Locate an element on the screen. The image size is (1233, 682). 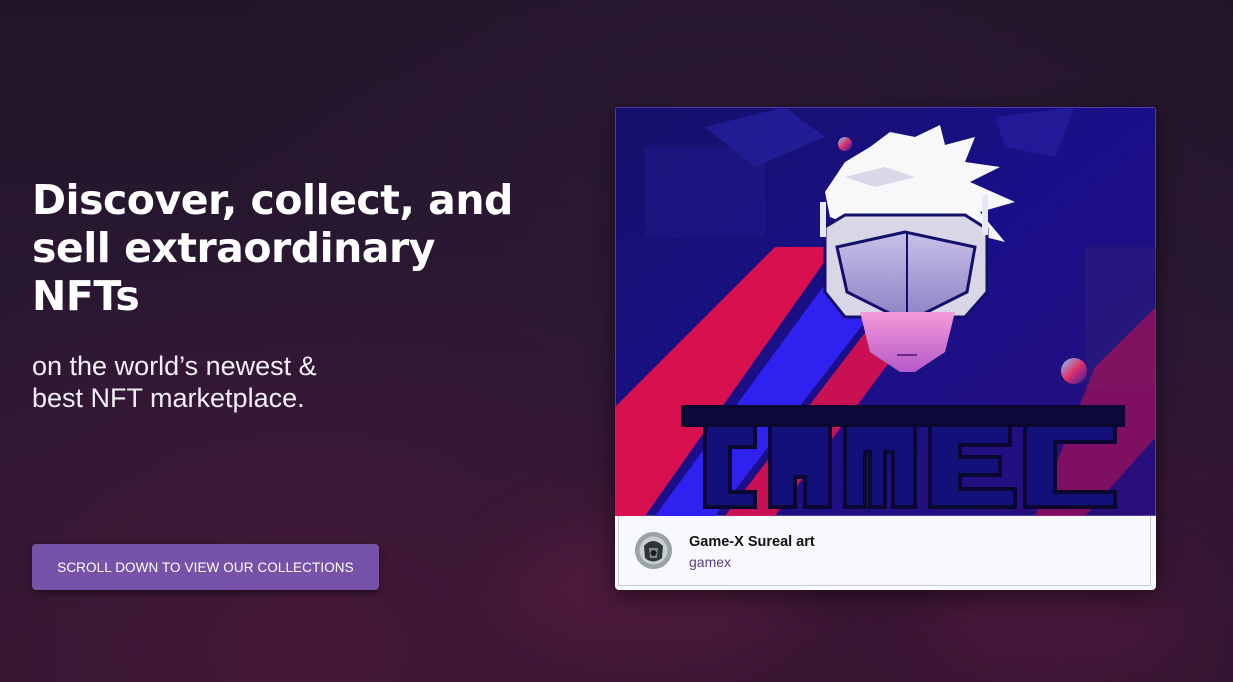
nft-card-footer: Game-X Sureal art gamex is located at coordinates (884, 551).